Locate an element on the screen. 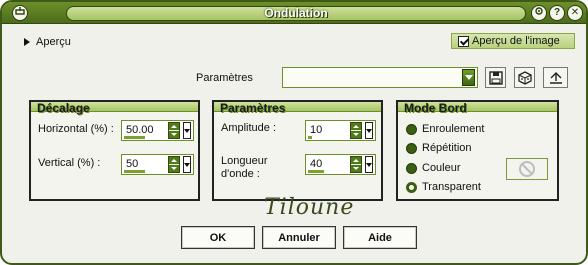  radio-repeat is located at coordinates (411, 148).